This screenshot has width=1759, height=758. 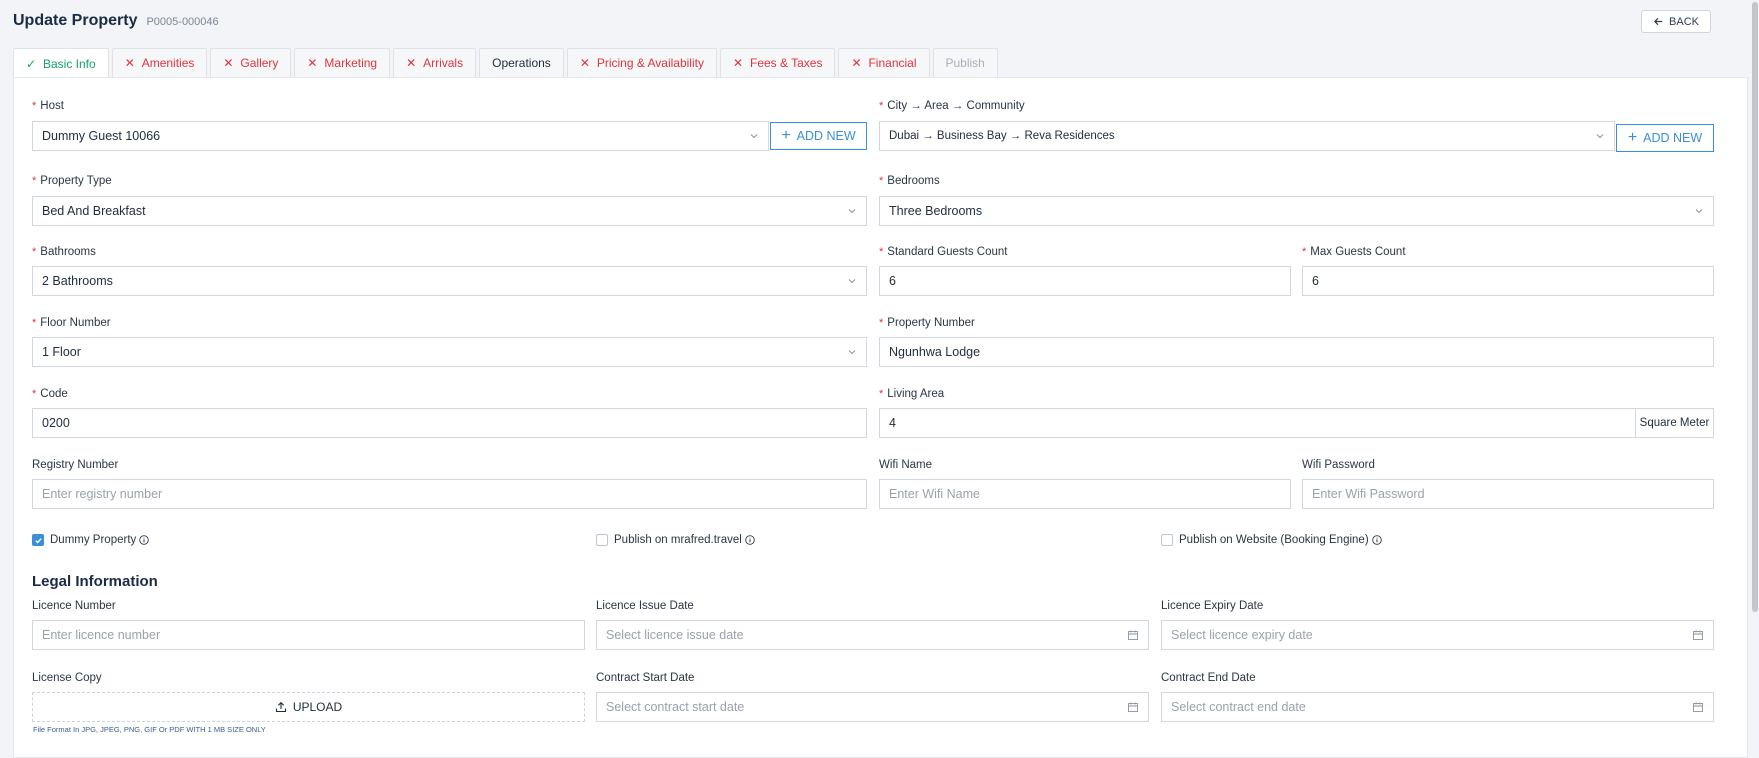 I want to click on dummy-property-checkbox: Dummy Property, so click(x=91, y=540).